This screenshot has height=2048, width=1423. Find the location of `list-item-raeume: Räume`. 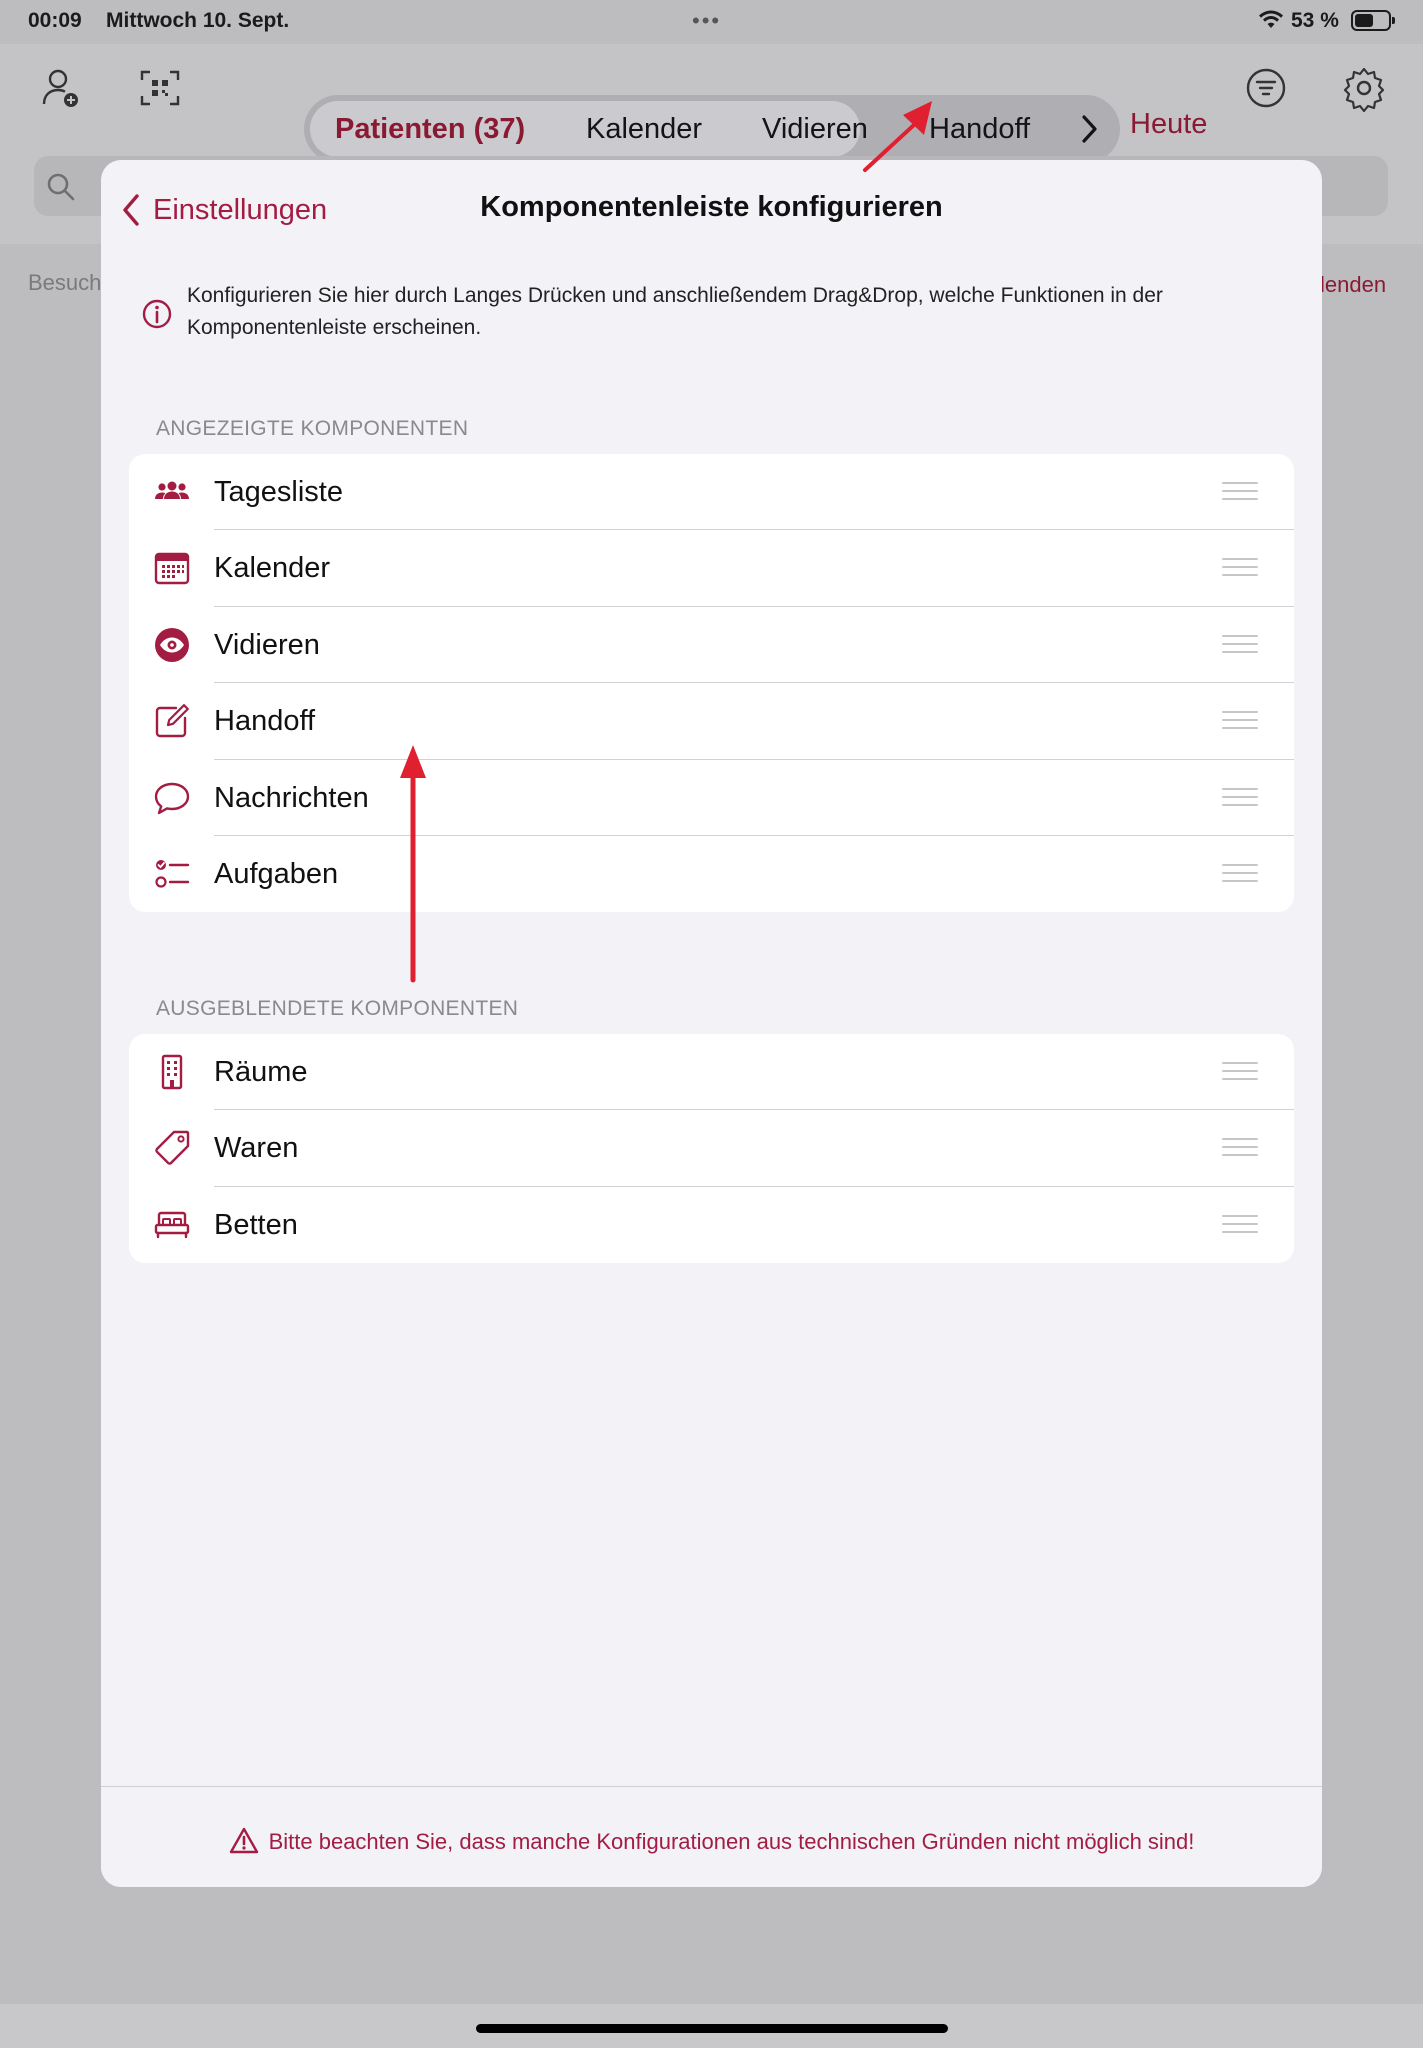

list-item-raeume: Räume is located at coordinates (711, 1072).